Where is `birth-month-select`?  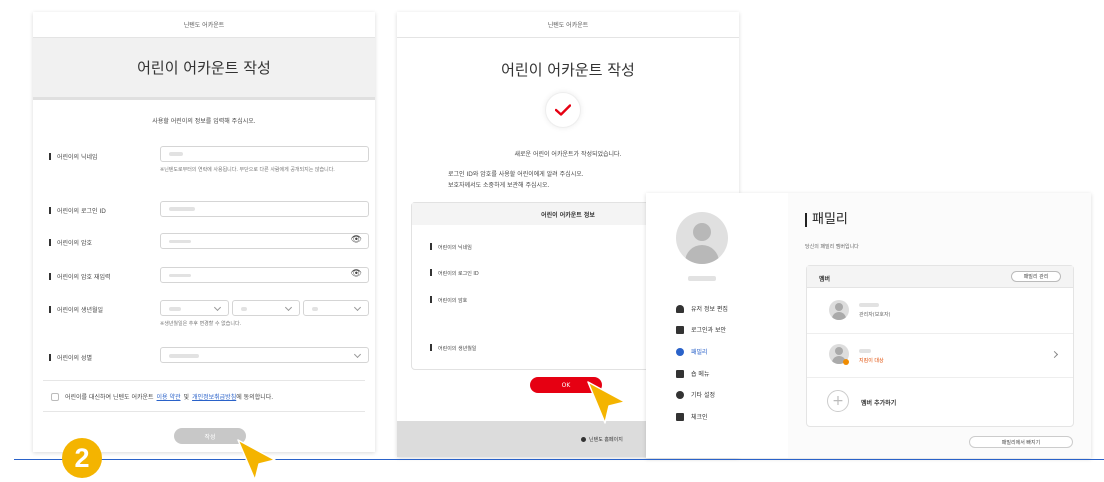
birth-month-select is located at coordinates (266, 308).